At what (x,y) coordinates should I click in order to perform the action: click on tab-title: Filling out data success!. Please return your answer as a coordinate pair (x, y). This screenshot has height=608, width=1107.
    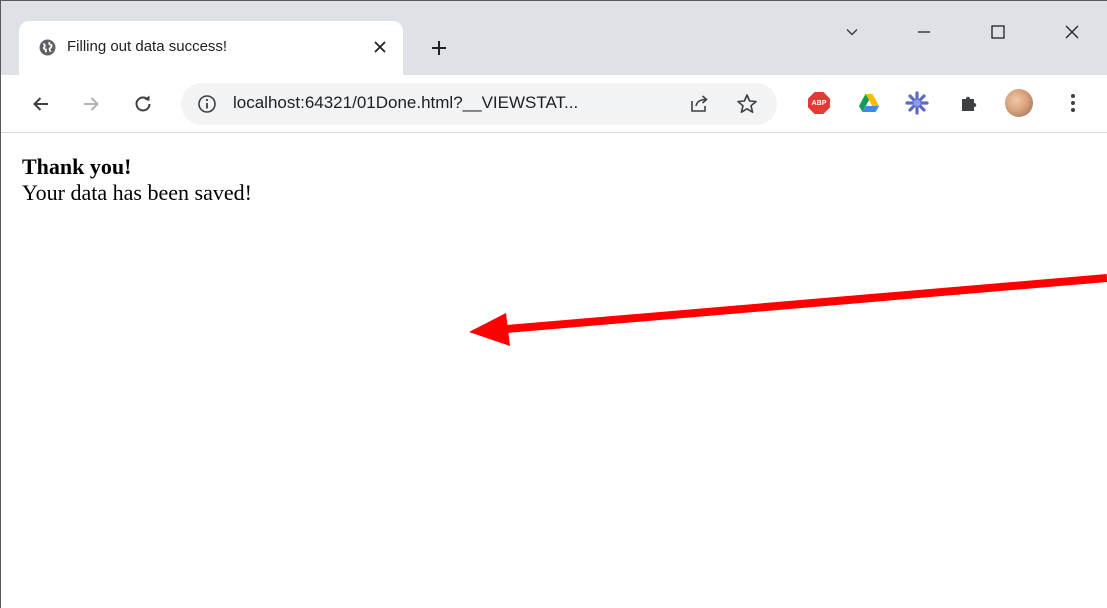
    Looking at the image, I should click on (147, 46).